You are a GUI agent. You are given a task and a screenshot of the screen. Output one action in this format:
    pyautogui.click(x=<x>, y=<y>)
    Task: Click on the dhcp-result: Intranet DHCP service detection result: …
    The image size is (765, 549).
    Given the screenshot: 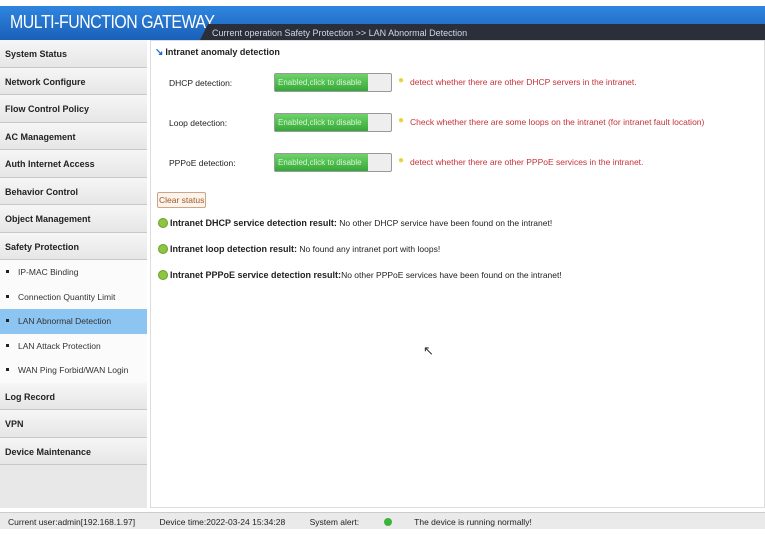 What is the action you would take?
    pyautogui.click(x=355, y=223)
    